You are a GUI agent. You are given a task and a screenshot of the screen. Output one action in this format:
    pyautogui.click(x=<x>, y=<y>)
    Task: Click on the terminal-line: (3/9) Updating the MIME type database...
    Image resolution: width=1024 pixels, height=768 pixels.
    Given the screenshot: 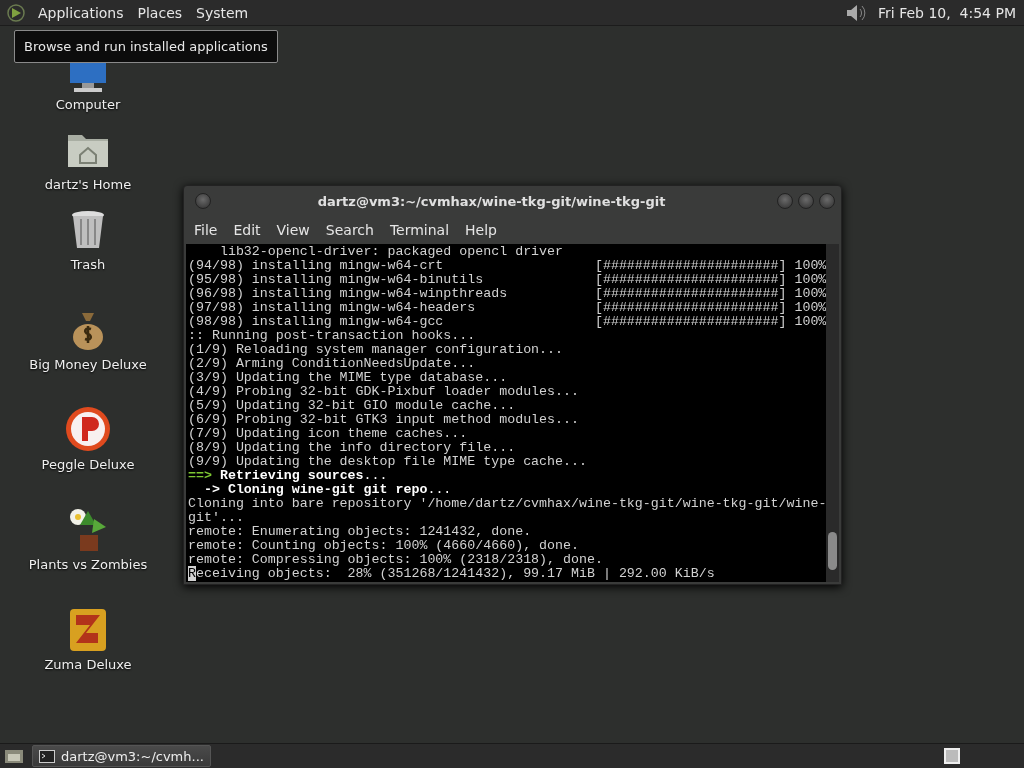 What is the action you would take?
    pyautogui.click(x=348, y=378)
    